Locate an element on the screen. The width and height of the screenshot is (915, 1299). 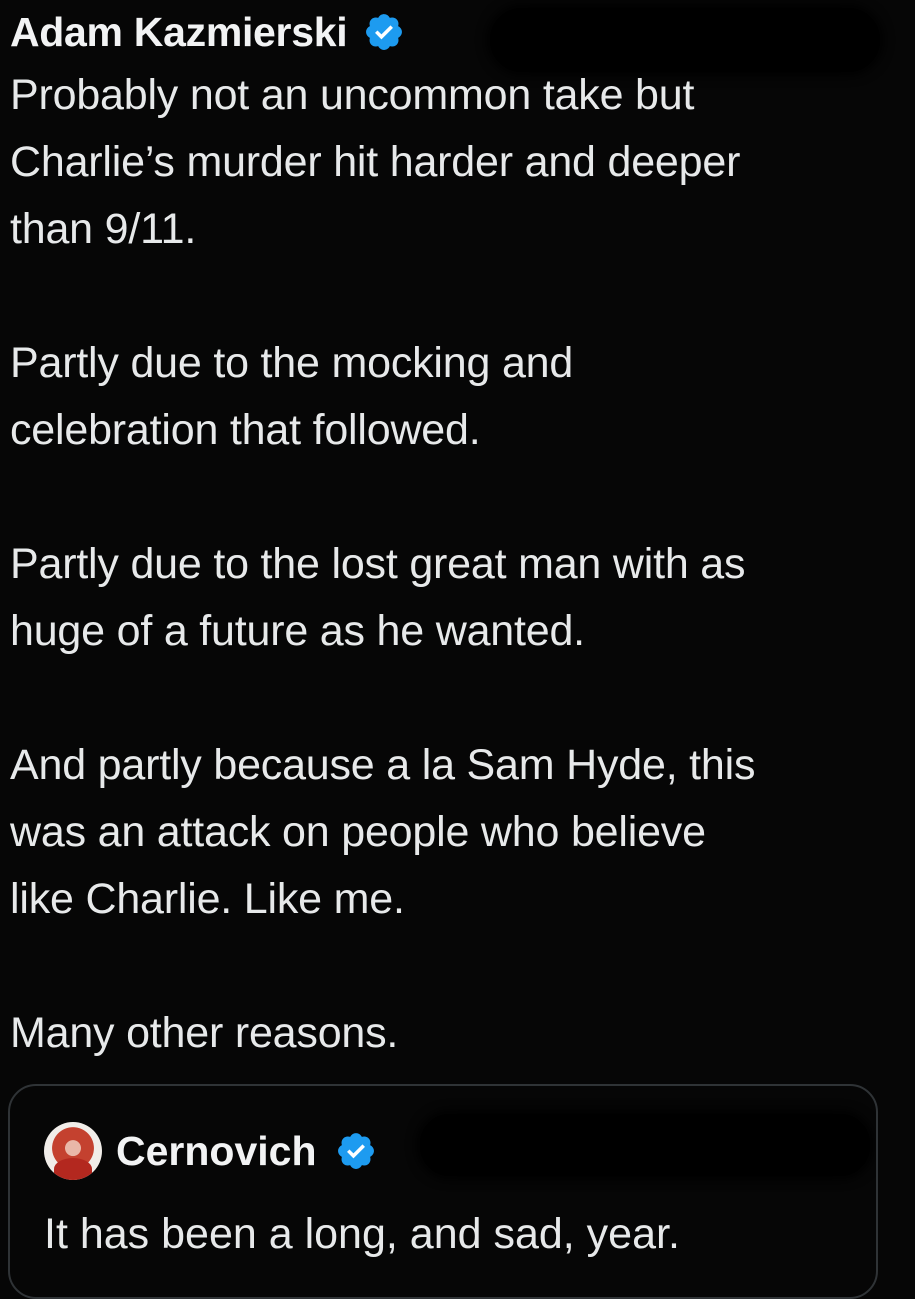
redacted-handle-block is located at coordinates (645, 1145).